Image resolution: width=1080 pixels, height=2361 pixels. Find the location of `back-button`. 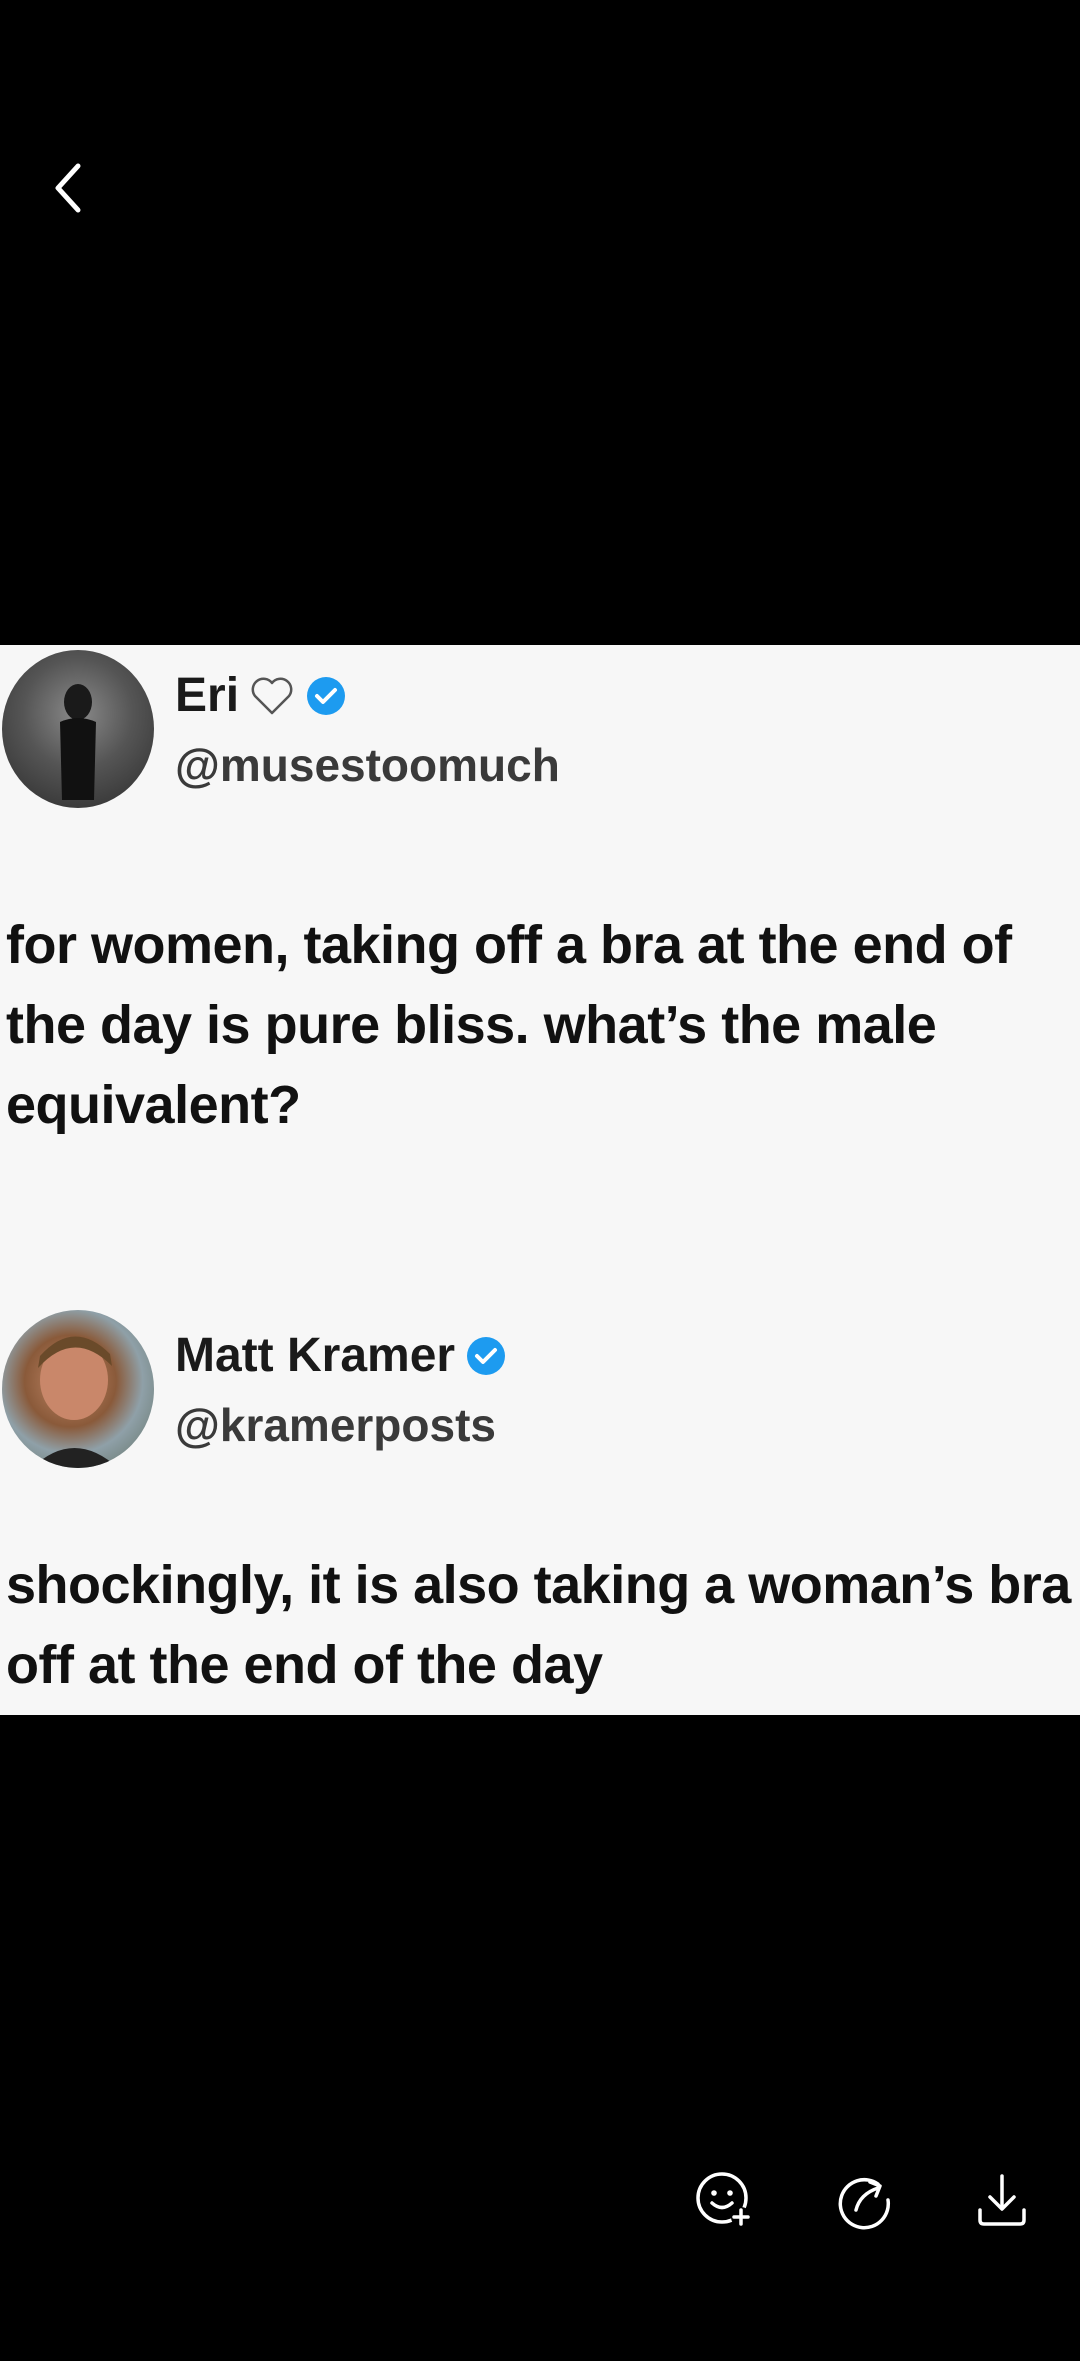

back-button is located at coordinates (68, 188).